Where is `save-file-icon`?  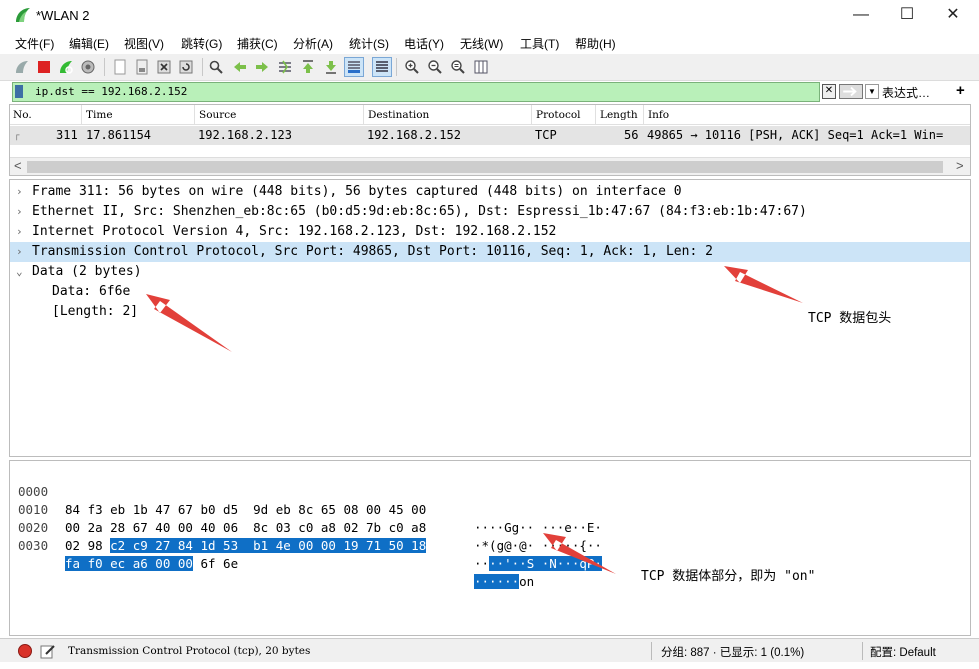
save-file-icon is located at coordinates (142, 67).